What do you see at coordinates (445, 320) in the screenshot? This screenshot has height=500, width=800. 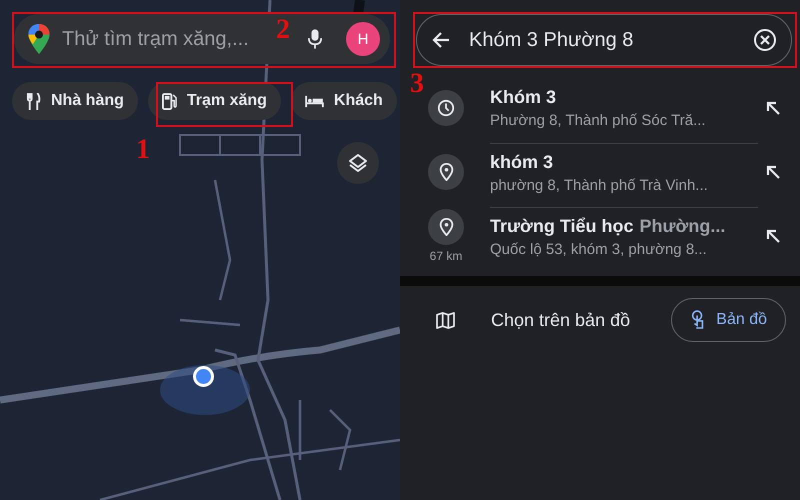 I see `map-icon` at bounding box center [445, 320].